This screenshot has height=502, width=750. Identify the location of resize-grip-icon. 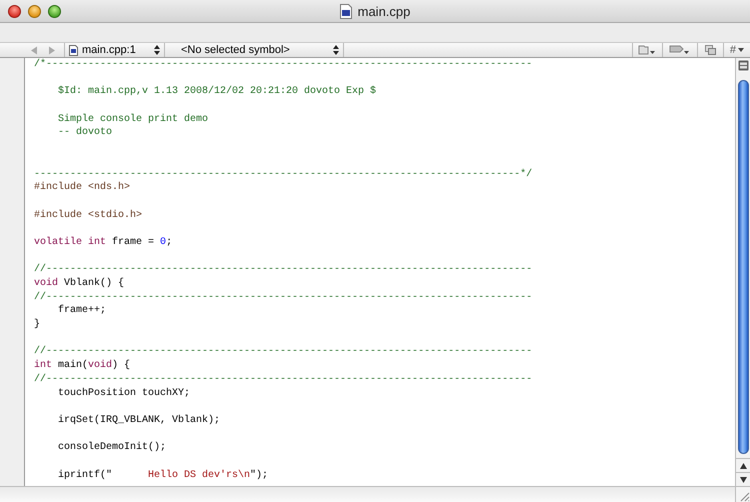
(744, 496).